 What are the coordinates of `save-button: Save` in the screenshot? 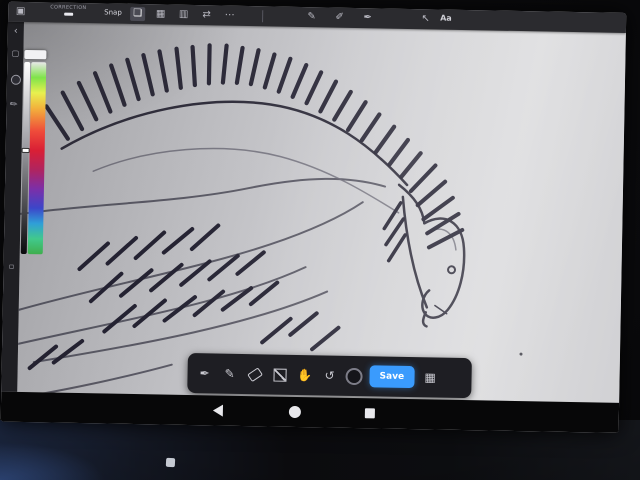 It's located at (392, 377).